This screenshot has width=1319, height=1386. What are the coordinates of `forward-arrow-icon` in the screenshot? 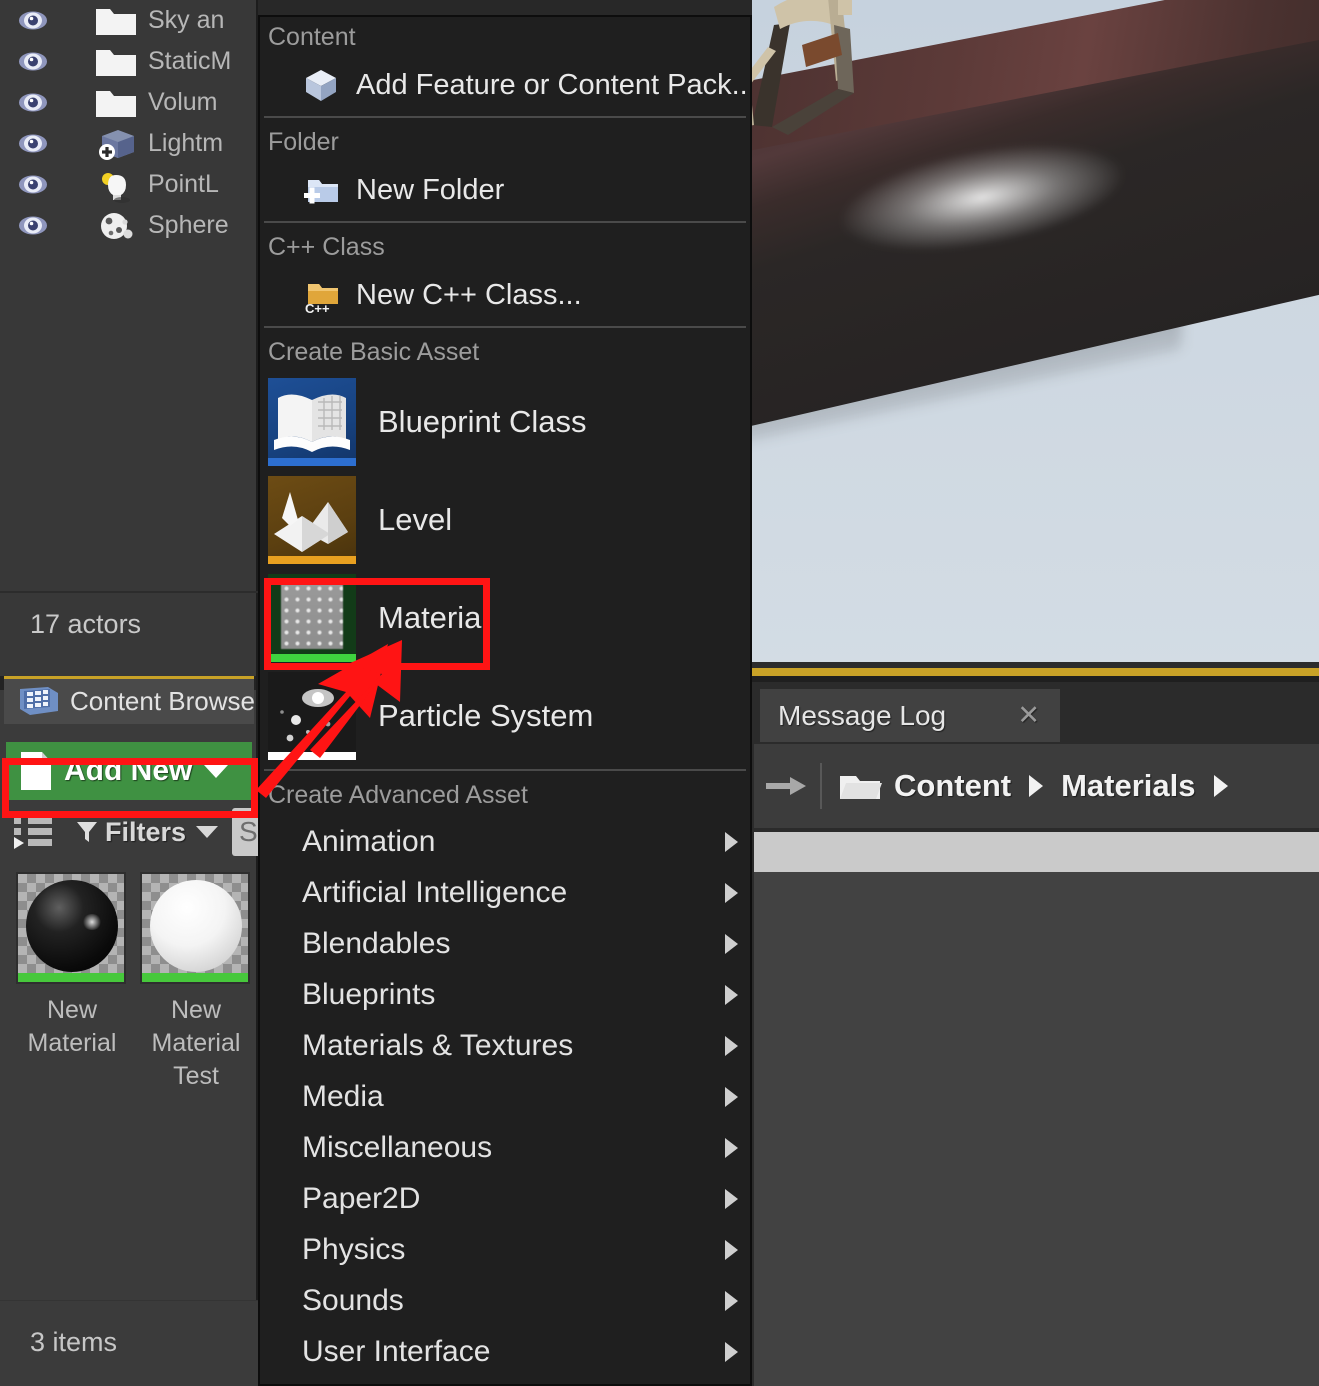 It's located at (786, 786).